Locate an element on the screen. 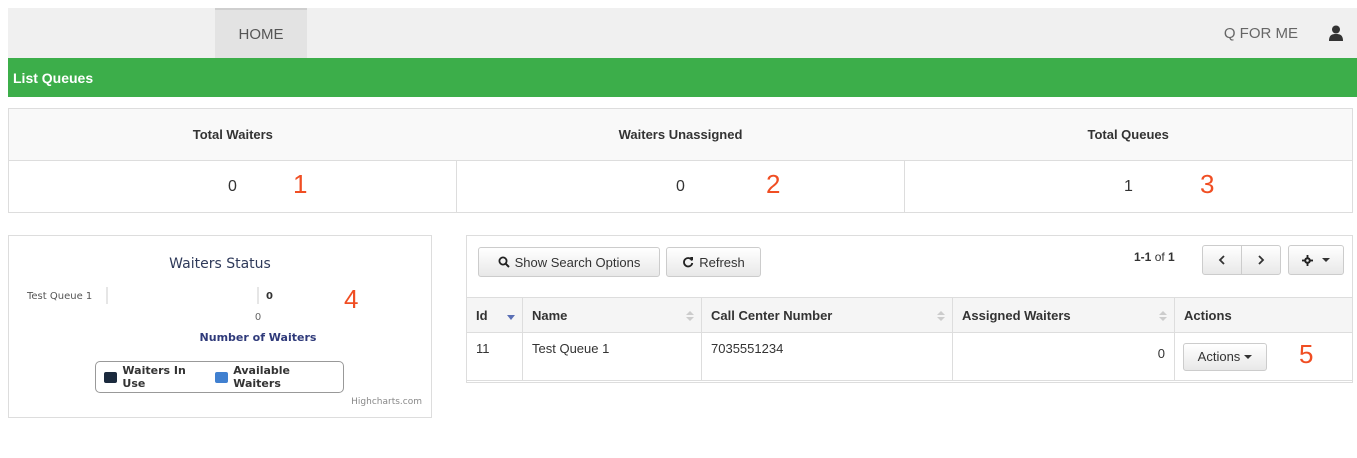  gear-icon is located at coordinates (1307, 260).